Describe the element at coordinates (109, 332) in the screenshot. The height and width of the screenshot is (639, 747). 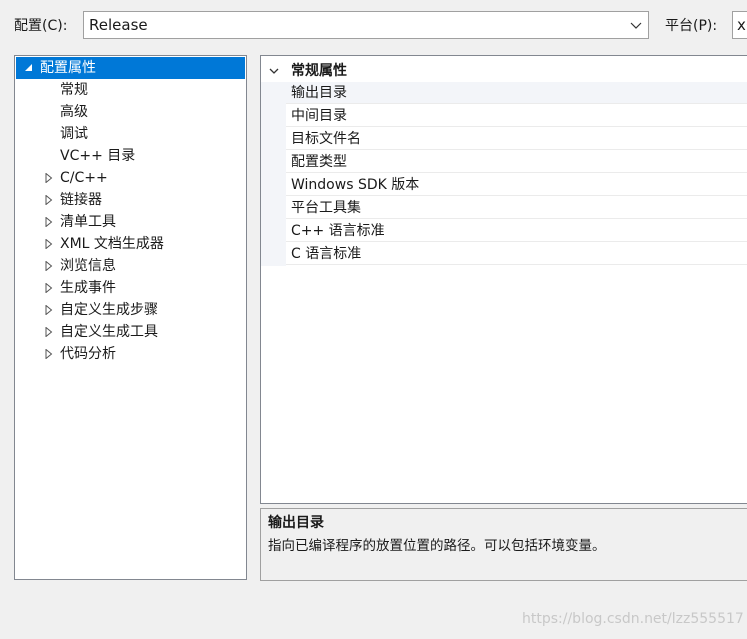
I see `tree-item-label: 自定义生成工具` at that location.